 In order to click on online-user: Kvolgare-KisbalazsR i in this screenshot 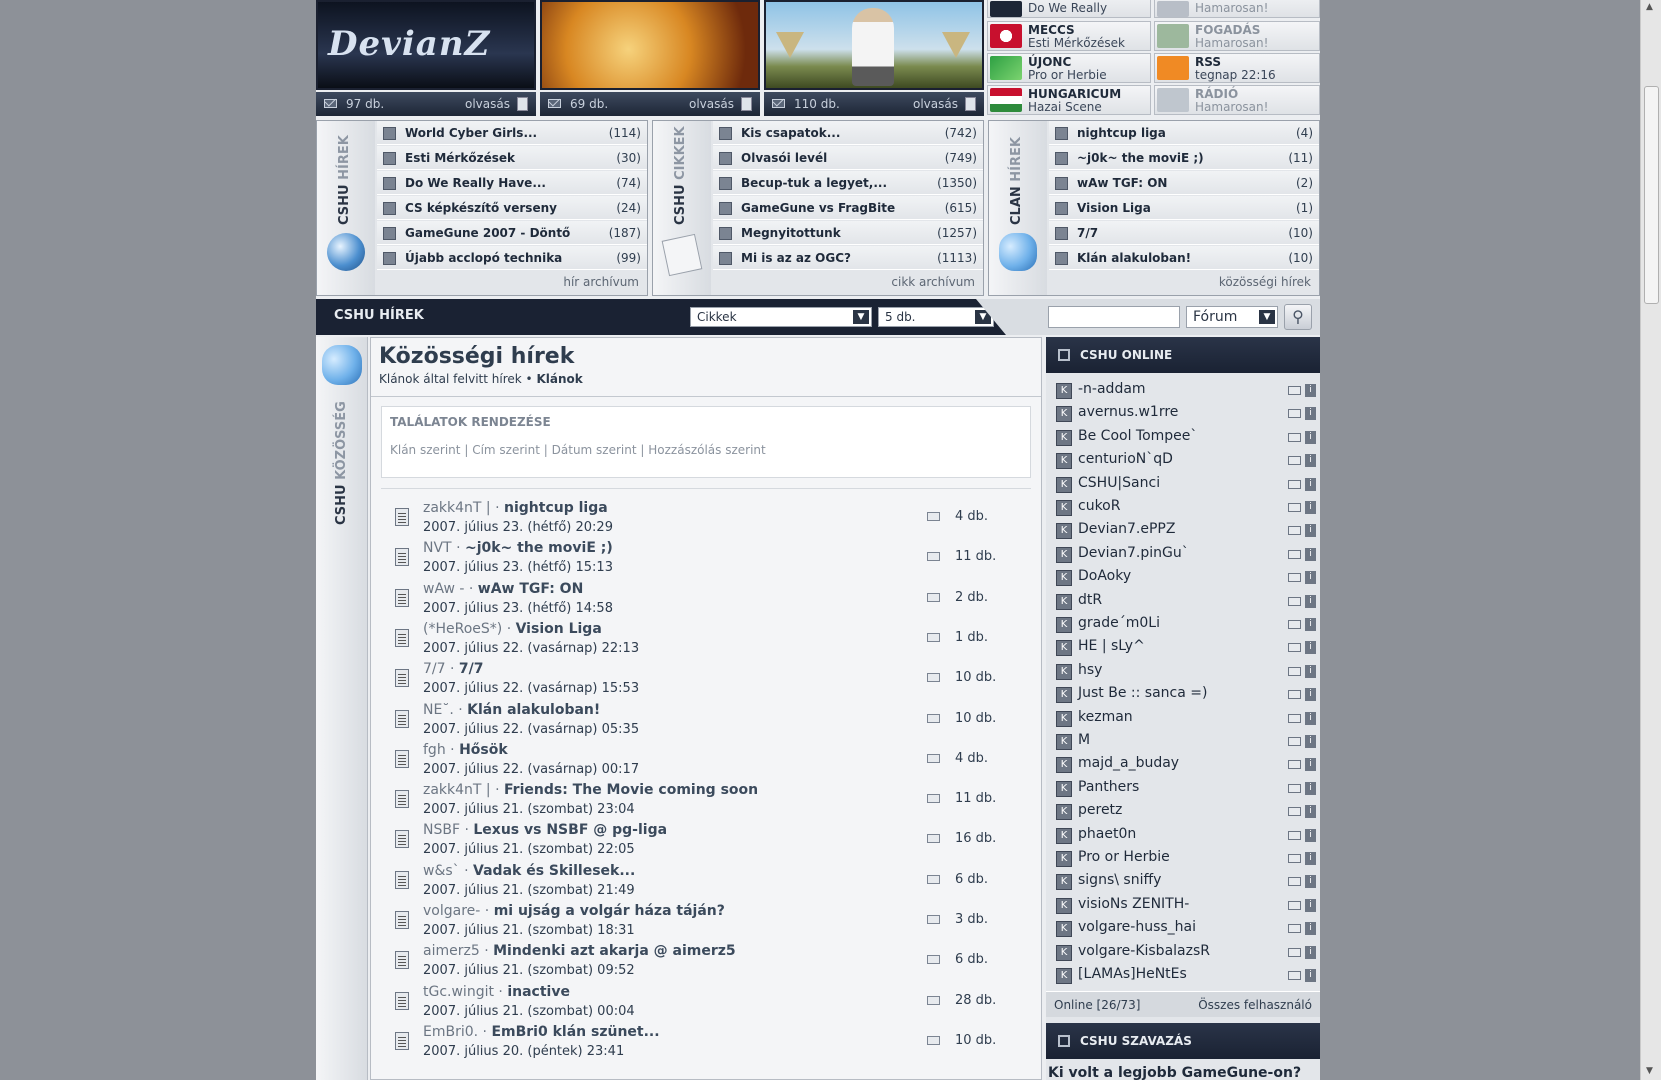, I will do `click(1185, 952)`.